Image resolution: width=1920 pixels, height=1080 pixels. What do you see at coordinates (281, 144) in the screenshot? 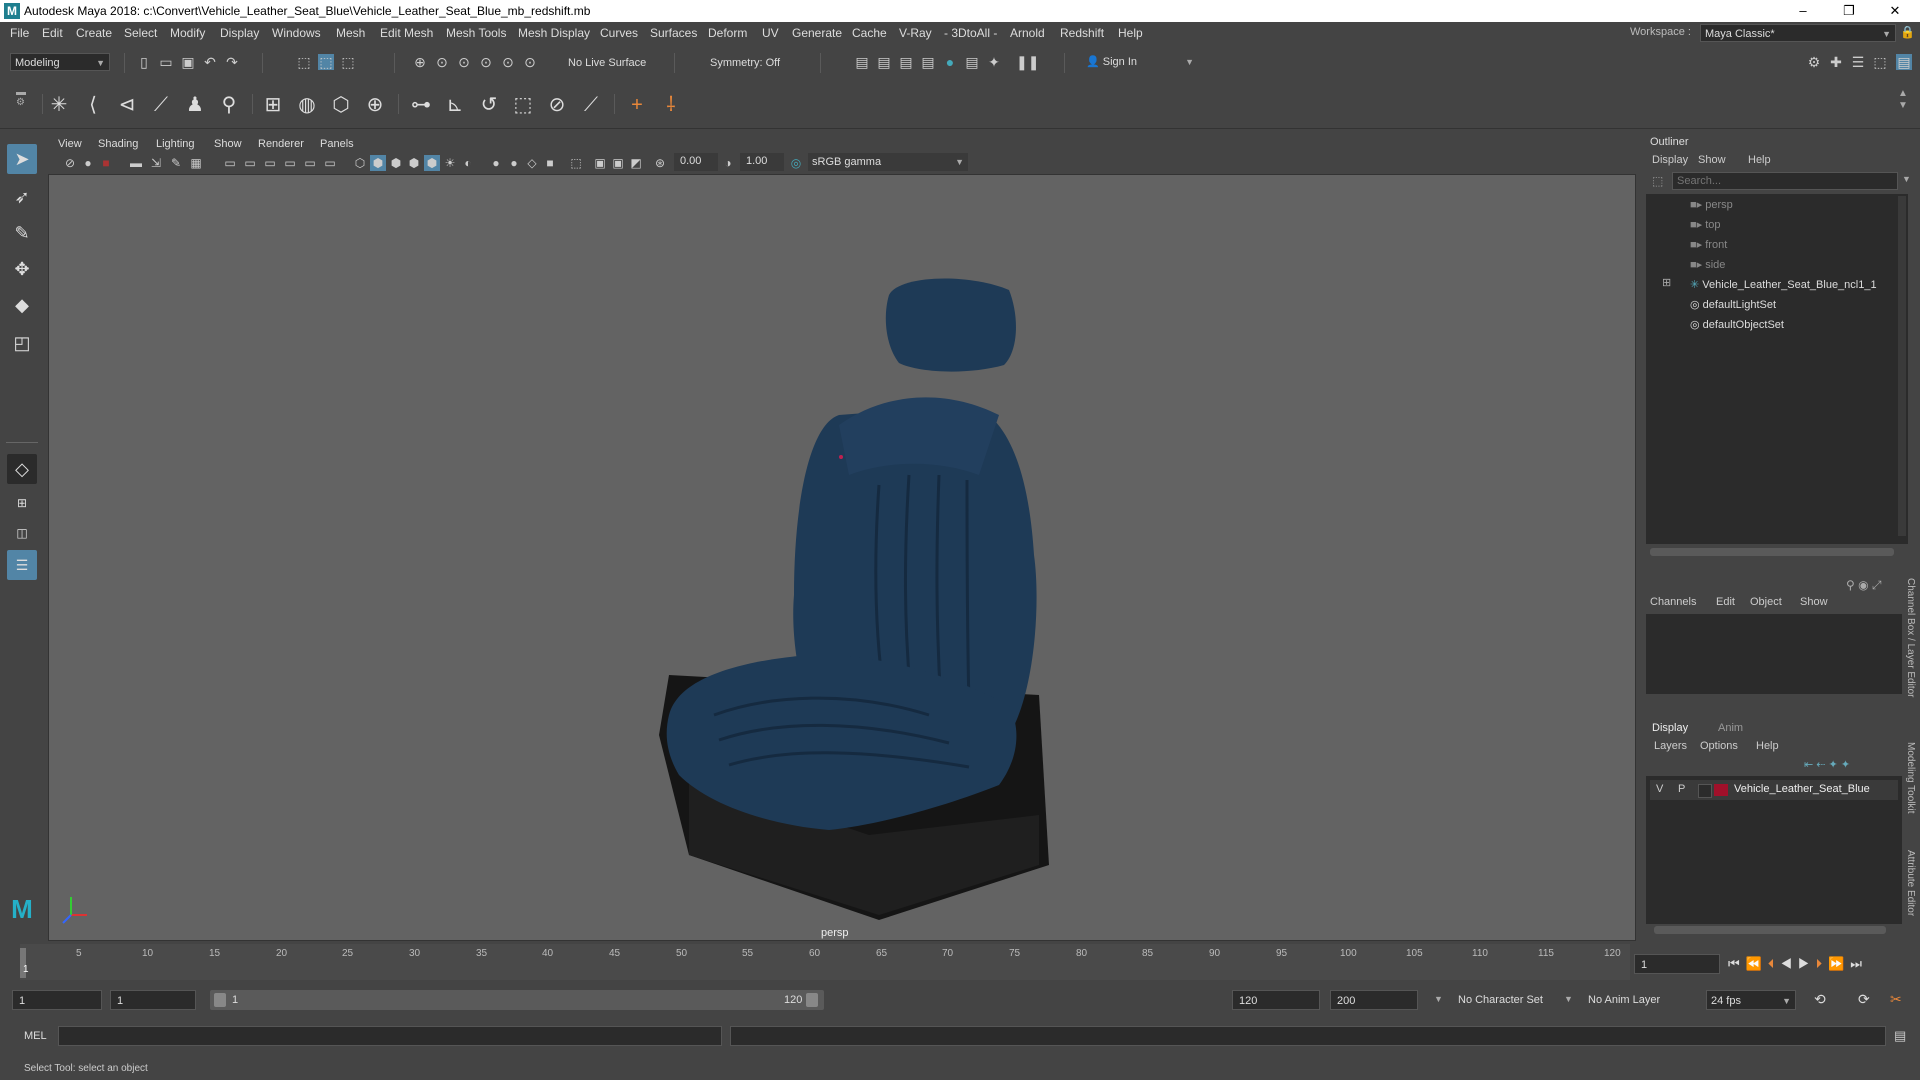
I see `vp-menu-renderer: Renderer` at bounding box center [281, 144].